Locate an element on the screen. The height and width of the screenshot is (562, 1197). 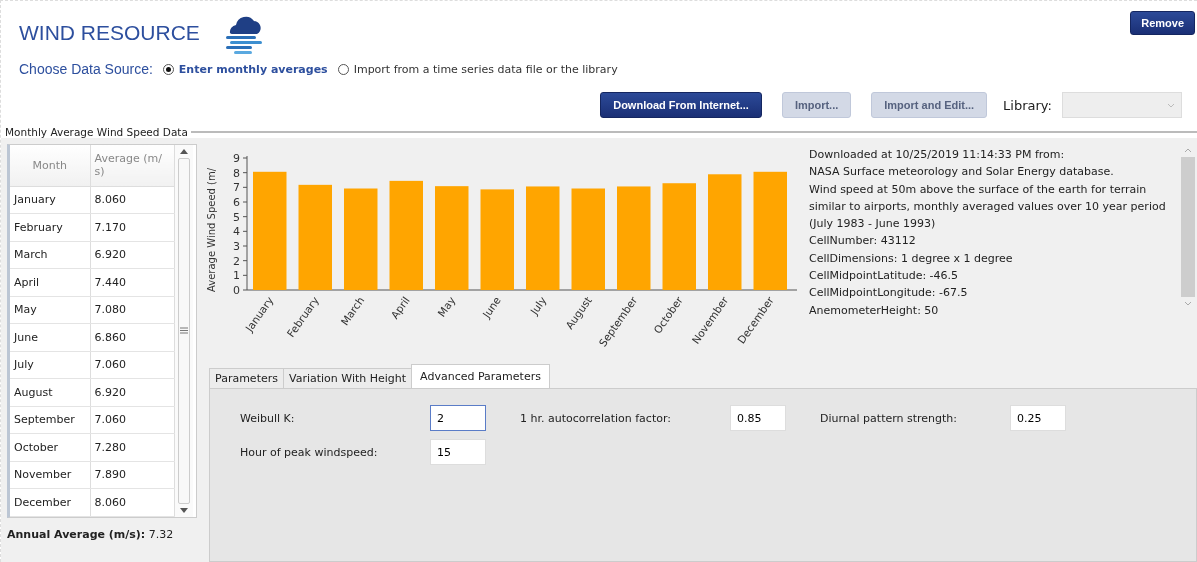
table-cell: 7.170 is located at coordinates (132, 227).